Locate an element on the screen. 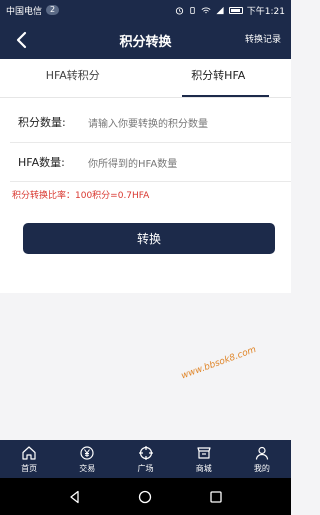 The image size is (320, 515). status-left: 中国电信 2 is located at coordinates (33, 10).